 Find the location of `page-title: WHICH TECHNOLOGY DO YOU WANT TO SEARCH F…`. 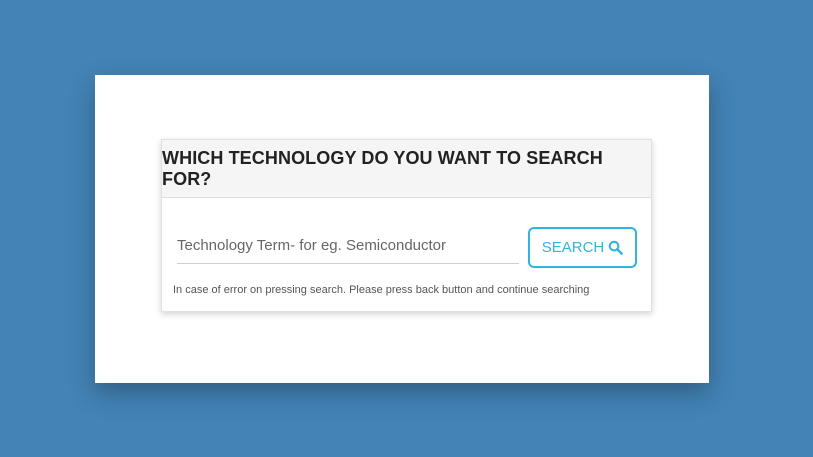

page-title: WHICH TECHNOLOGY DO YOU WANT TO SEARCH F… is located at coordinates (382, 168).